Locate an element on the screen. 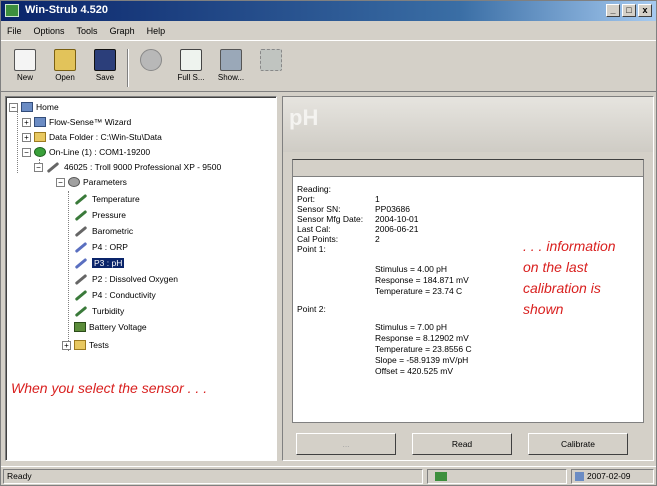  connection-status-icon is located at coordinates (441, 477).